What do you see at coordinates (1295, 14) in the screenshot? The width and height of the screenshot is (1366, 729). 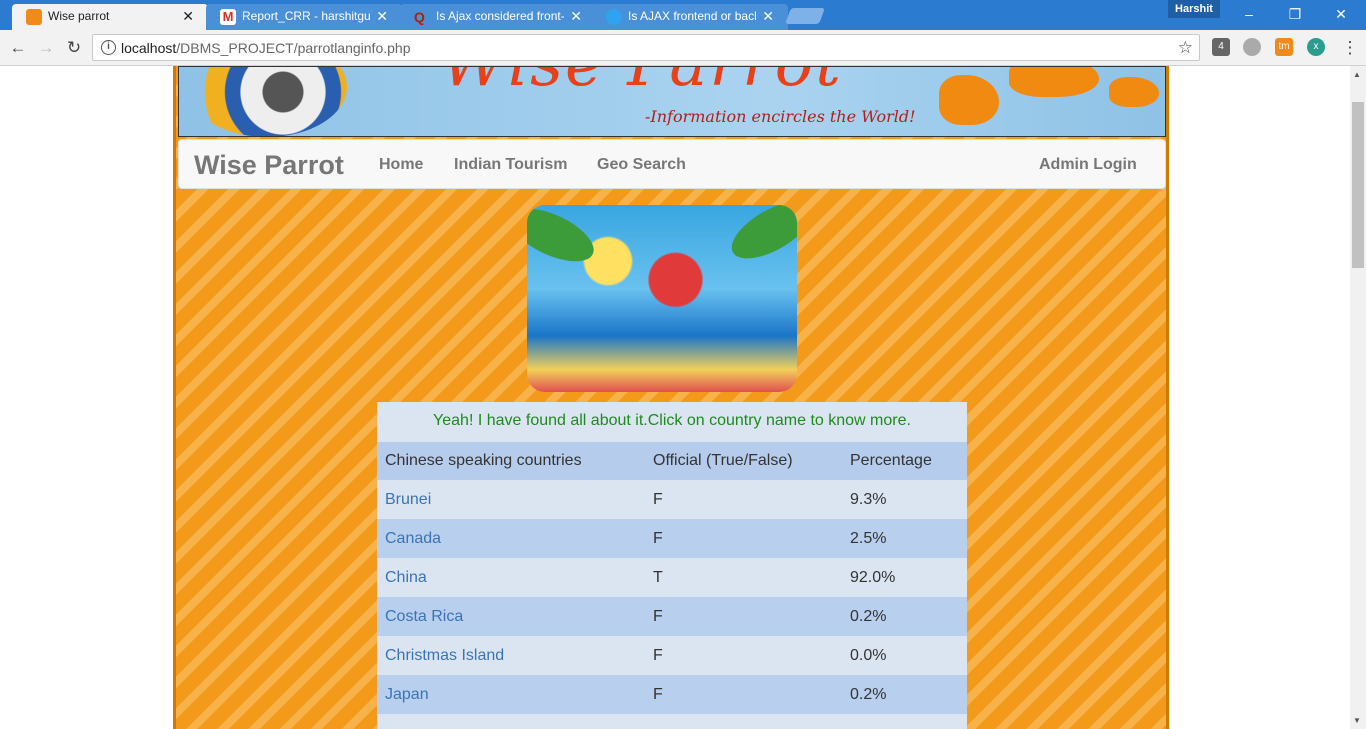 I see `restore-icon: ❐` at bounding box center [1295, 14].